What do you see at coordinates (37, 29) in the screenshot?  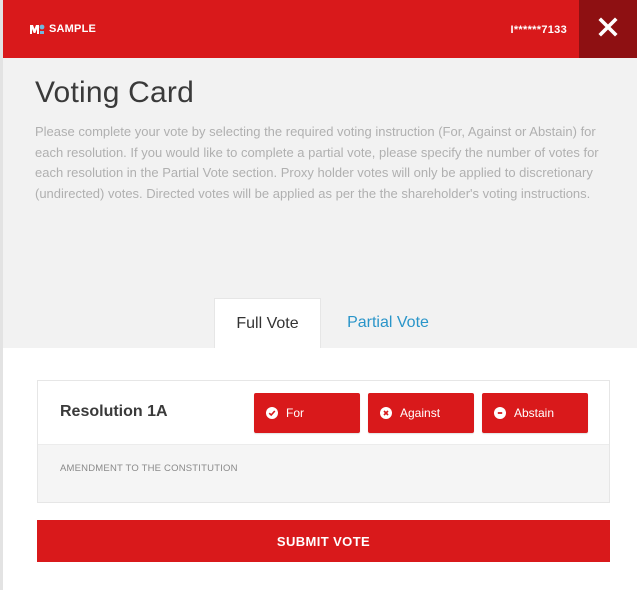 I see `mp-logo-icon` at bounding box center [37, 29].